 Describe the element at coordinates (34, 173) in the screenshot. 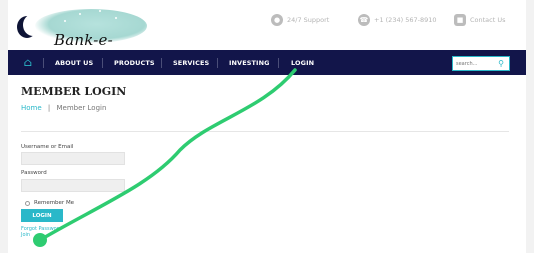

I see `password-label: Password` at that location.